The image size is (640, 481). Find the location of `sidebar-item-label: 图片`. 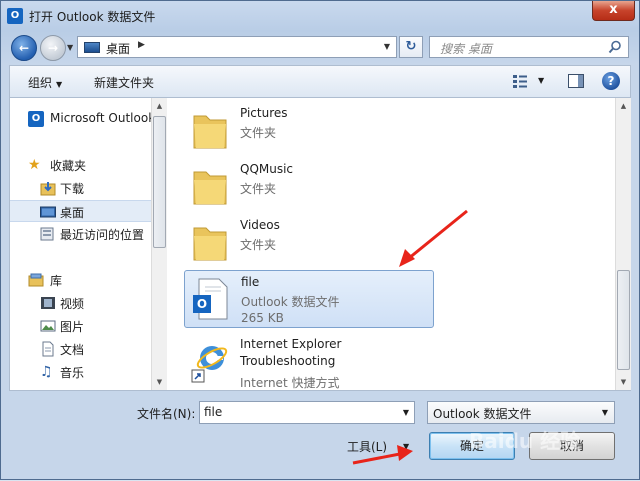

sidebar-item-label: 图片 is located at coordinates (72, 327).